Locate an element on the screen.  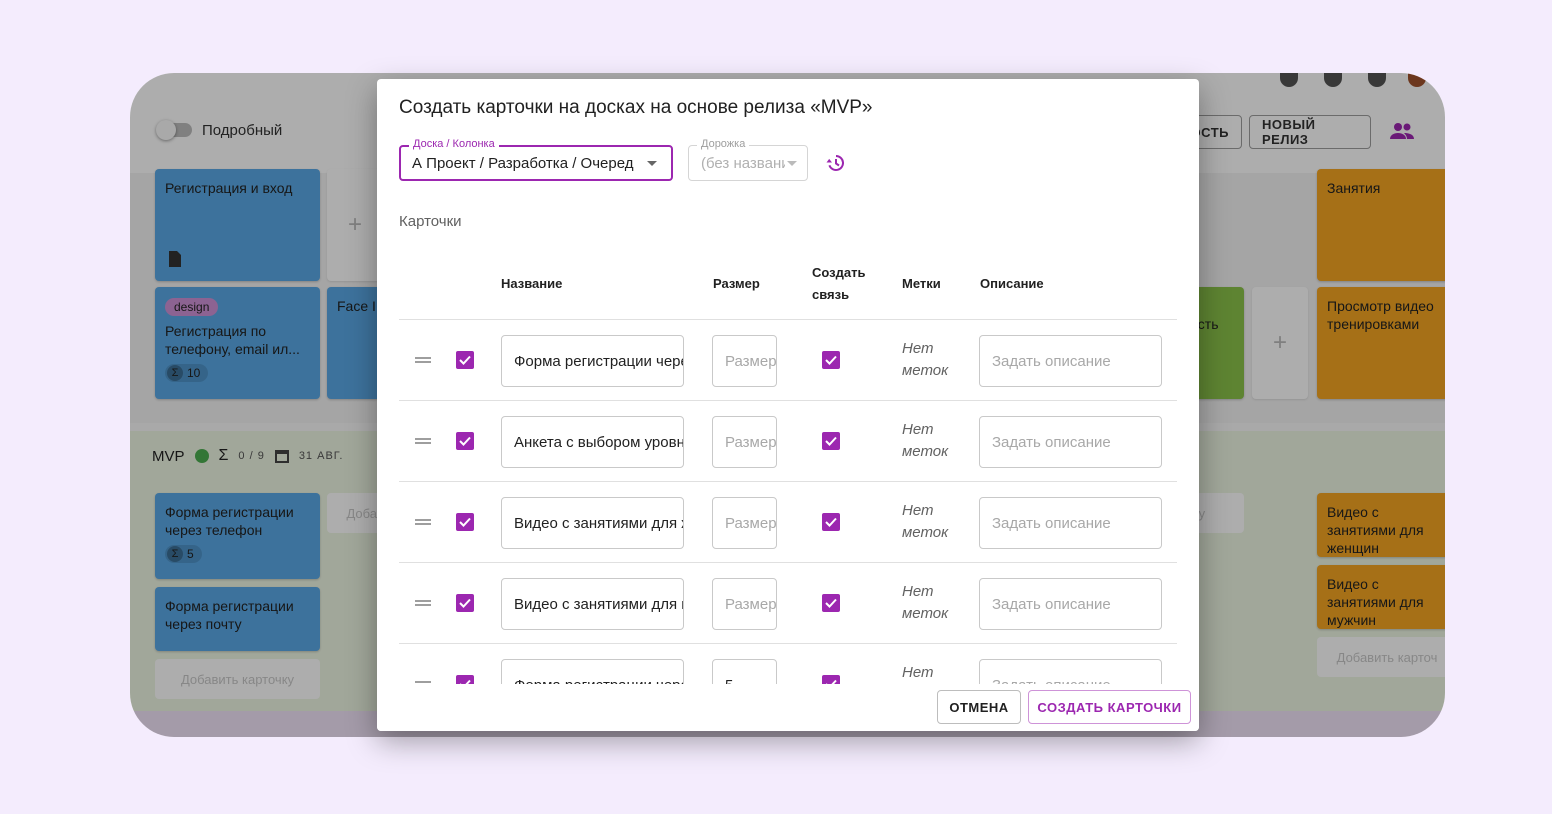
card-name-input: Анкета с выбором уровня is located at coordinates (592, 442).